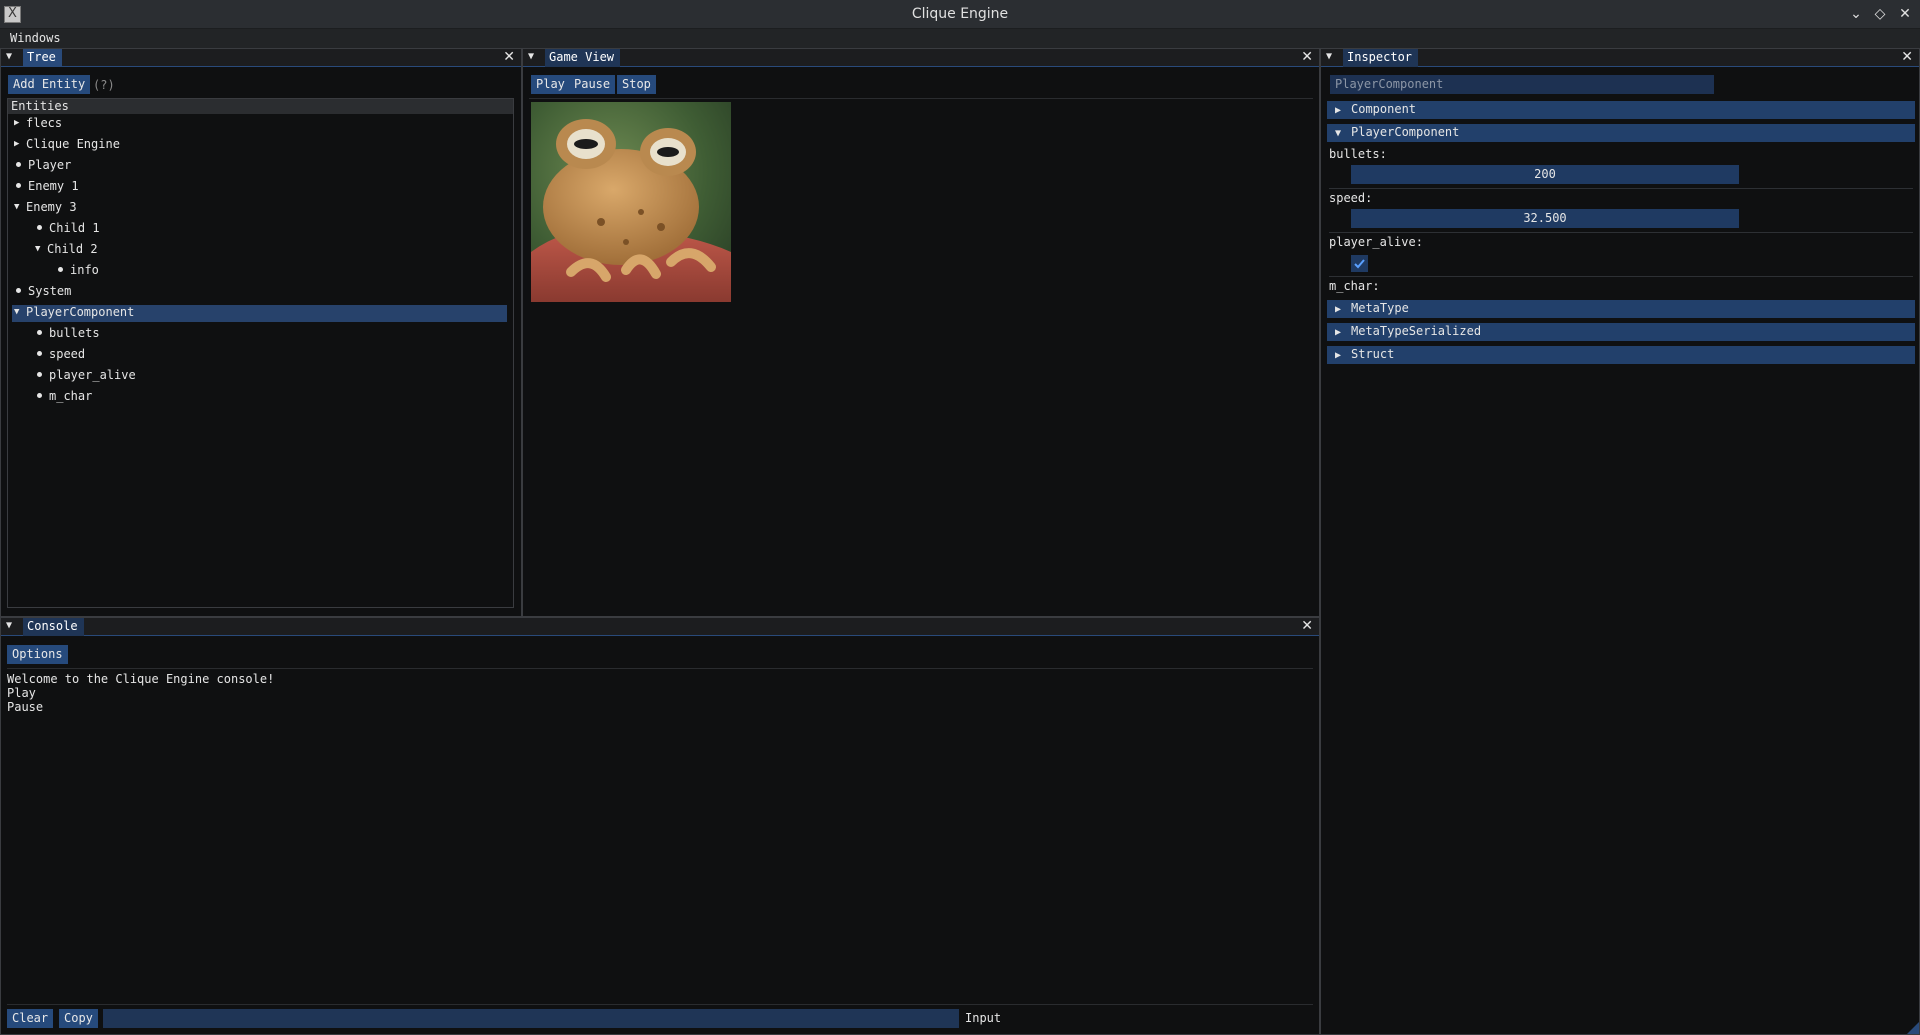  What do you see at coordinates (141, 679) in the screenshot?
I see `console-line: Welcome to the Clique Engine console!` at bounding box center [141, 679].